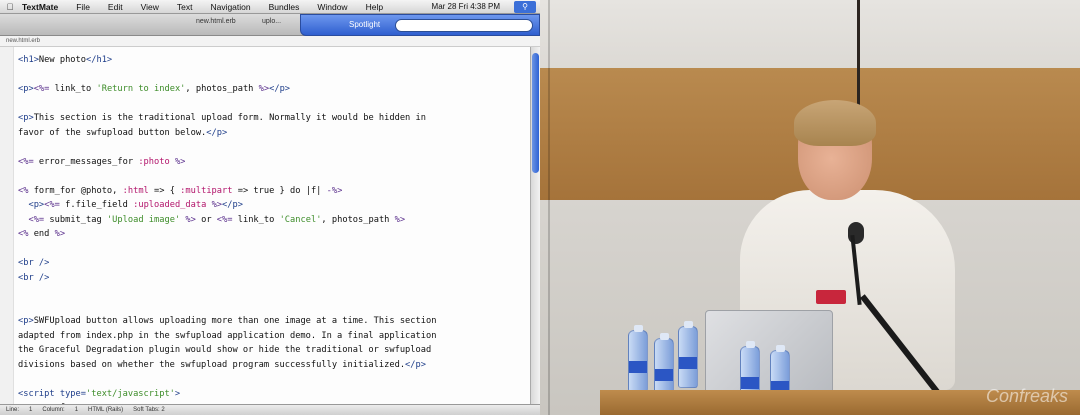 The image size is (1080, 415). I want to click on menu-window: Window, so click(332, 7).